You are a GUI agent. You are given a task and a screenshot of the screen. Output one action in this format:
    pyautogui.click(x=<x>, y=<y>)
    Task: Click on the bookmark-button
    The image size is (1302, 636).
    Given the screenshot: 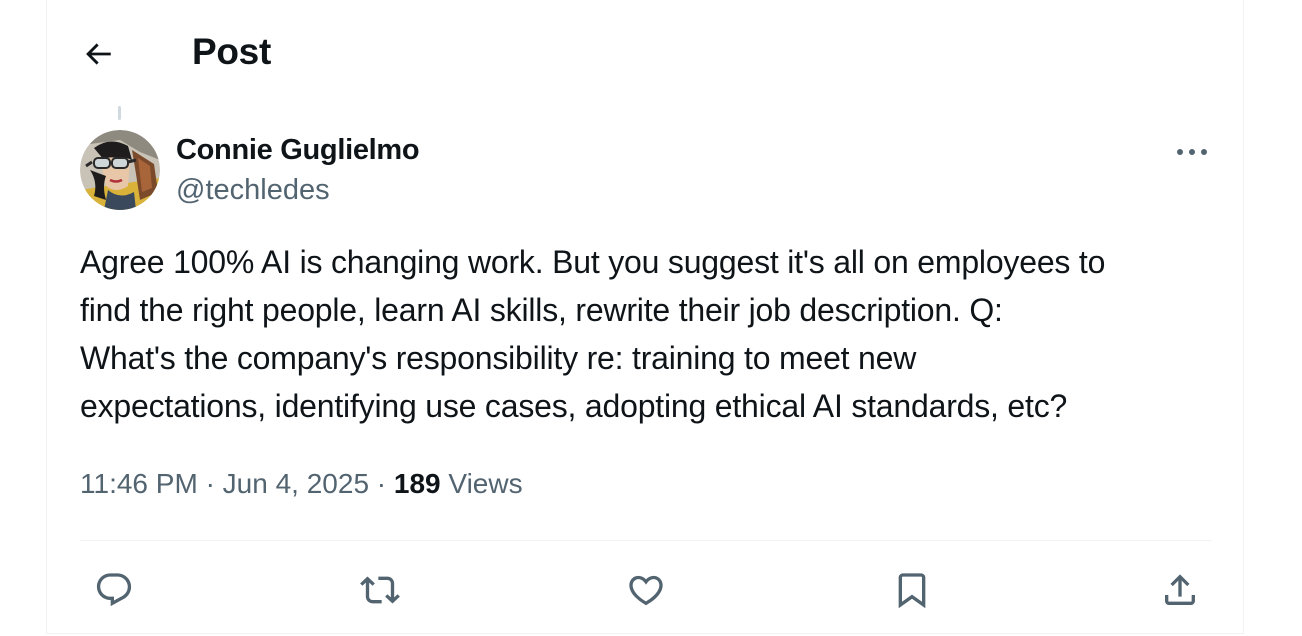 What is the action you would take?
    pyautogui.click(x=912, y=590)
    